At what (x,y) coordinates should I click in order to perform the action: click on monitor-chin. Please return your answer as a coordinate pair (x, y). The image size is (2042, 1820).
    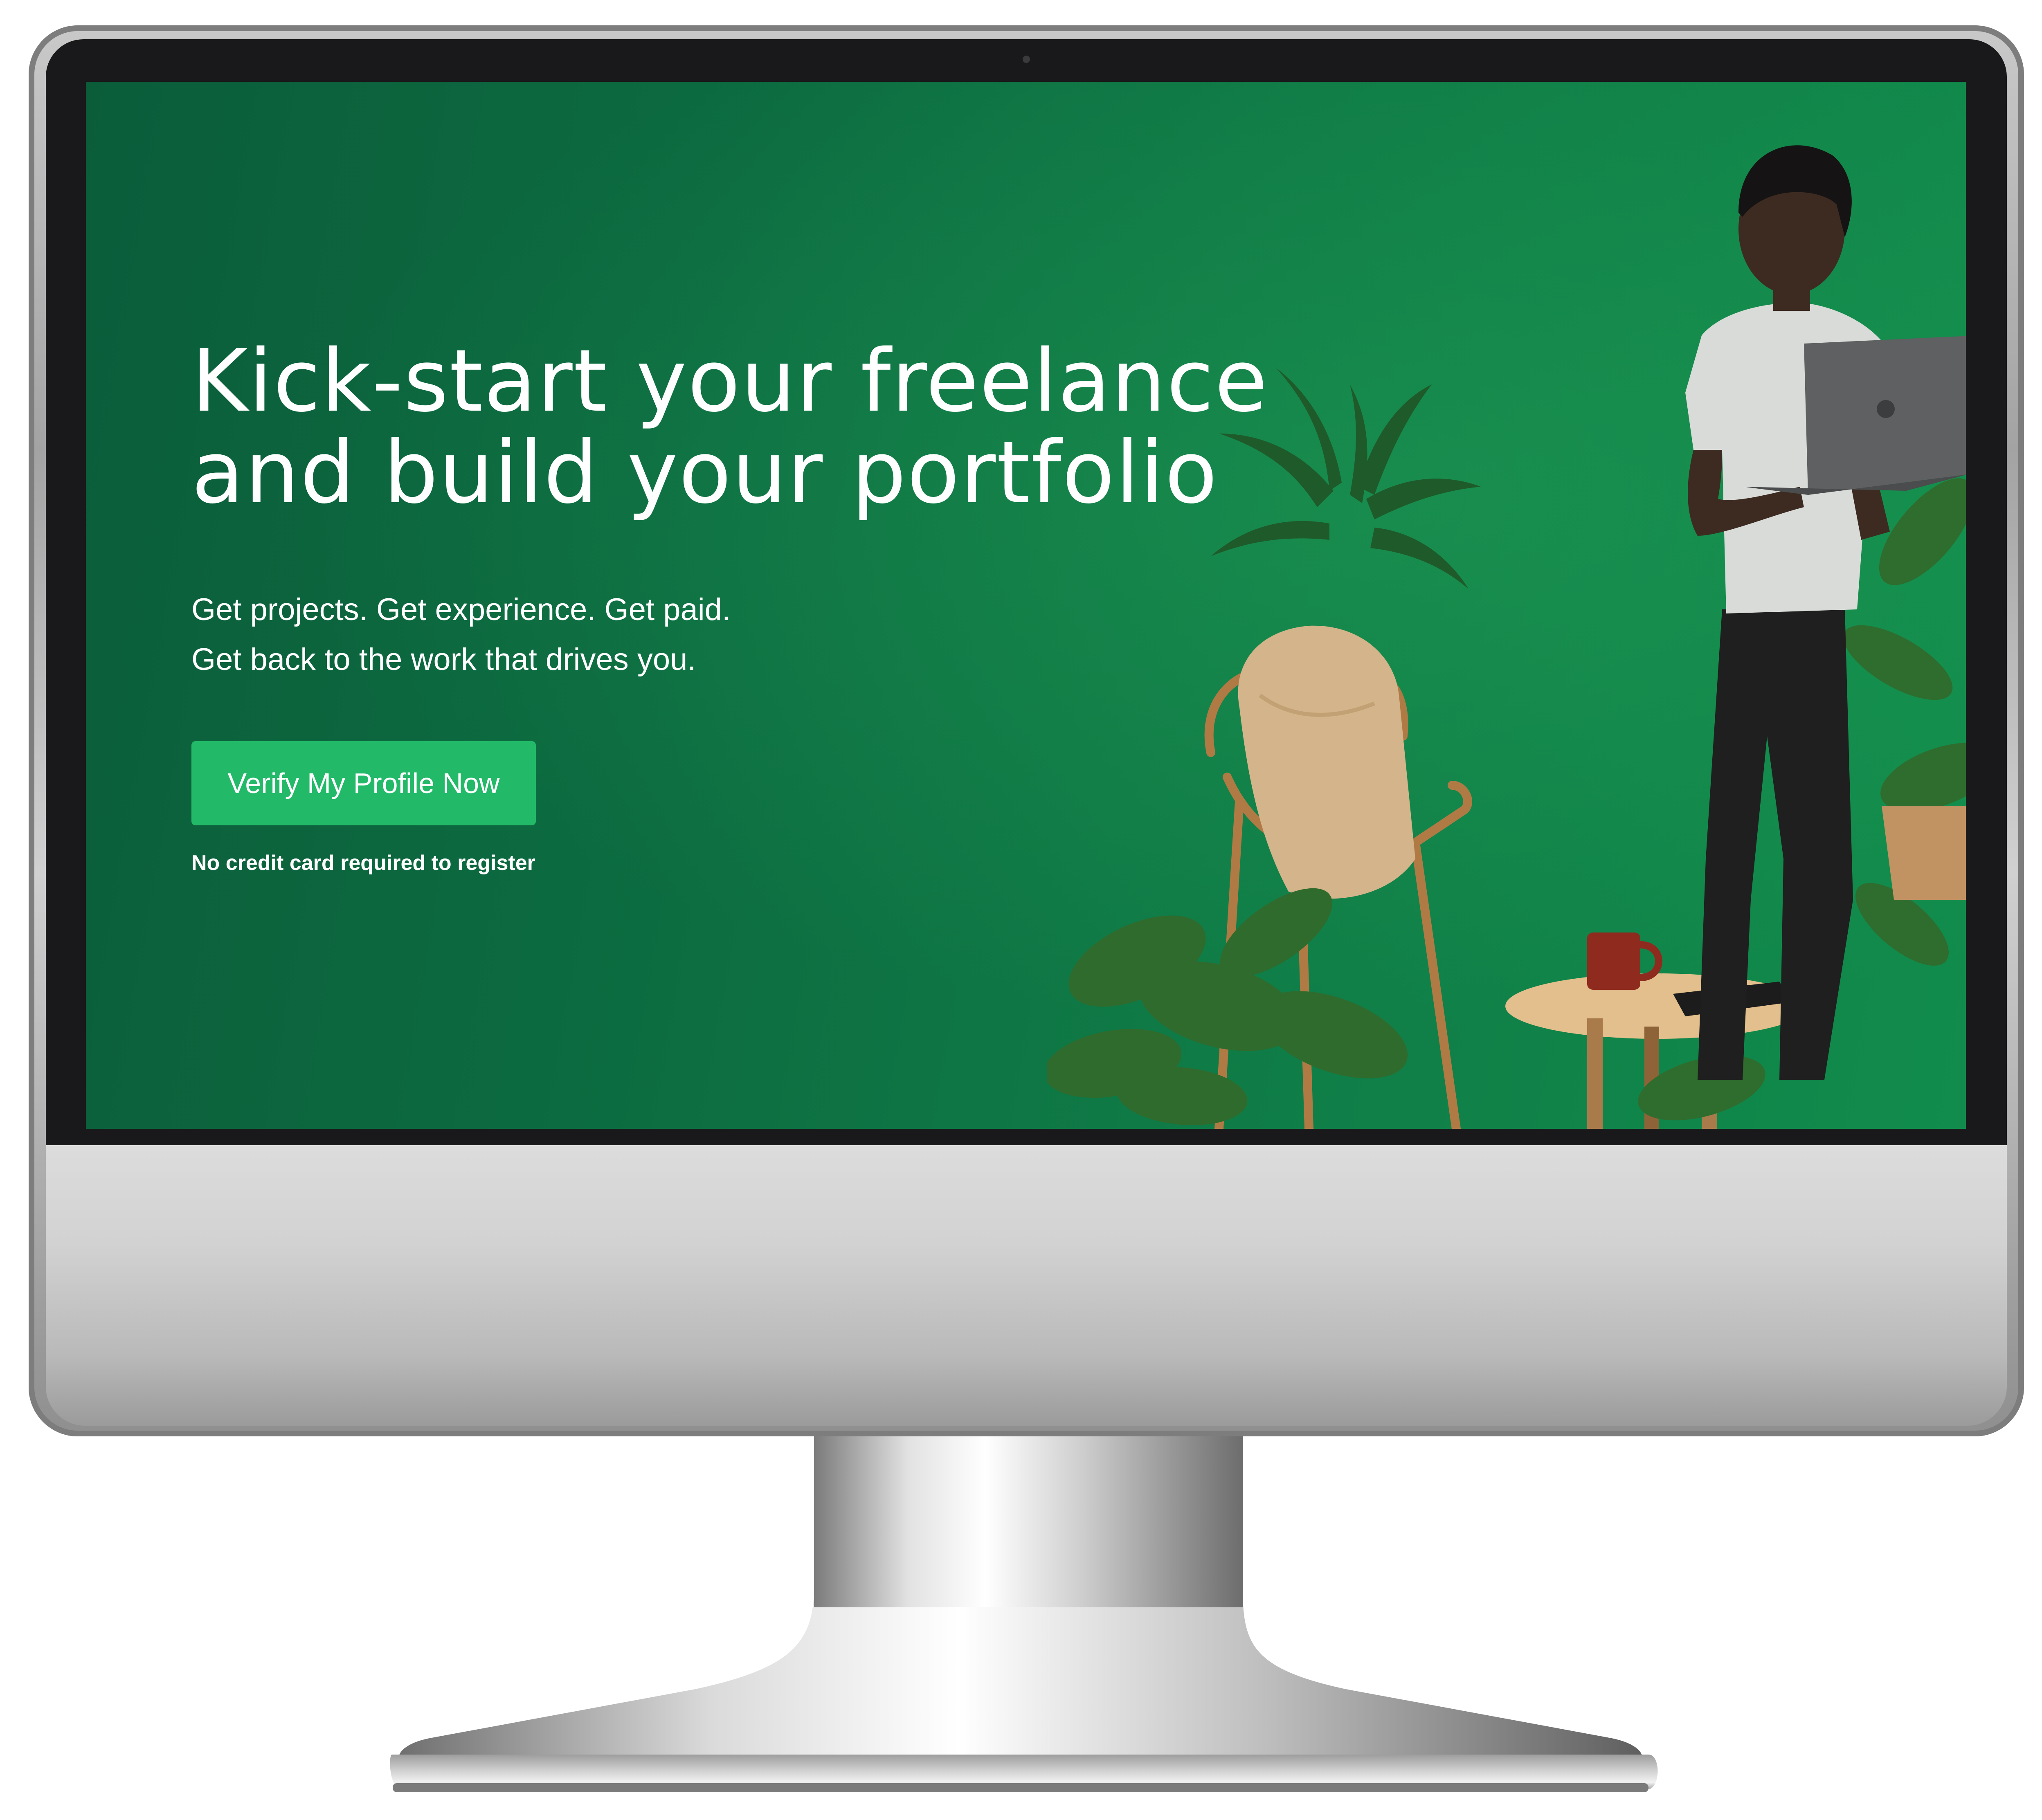
    Looking at the image, I should click on (1026, 1285).